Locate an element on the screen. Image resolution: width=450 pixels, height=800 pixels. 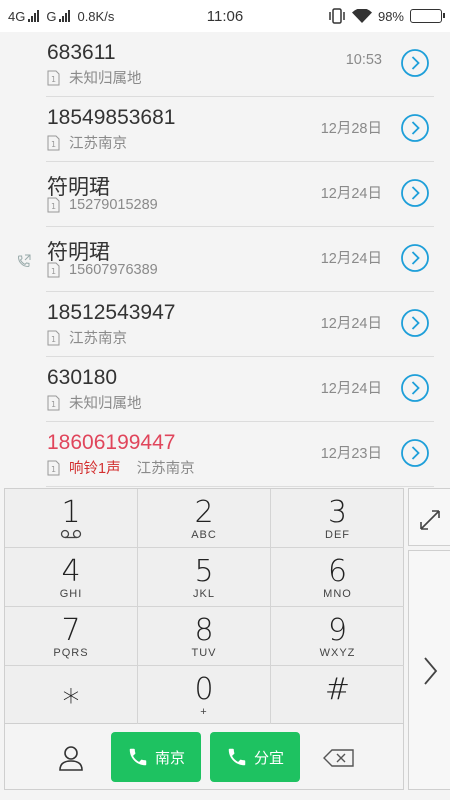
call-log-row: 18512543947 1 江苏南京 12月24日 is located at coordinates (225, 324).